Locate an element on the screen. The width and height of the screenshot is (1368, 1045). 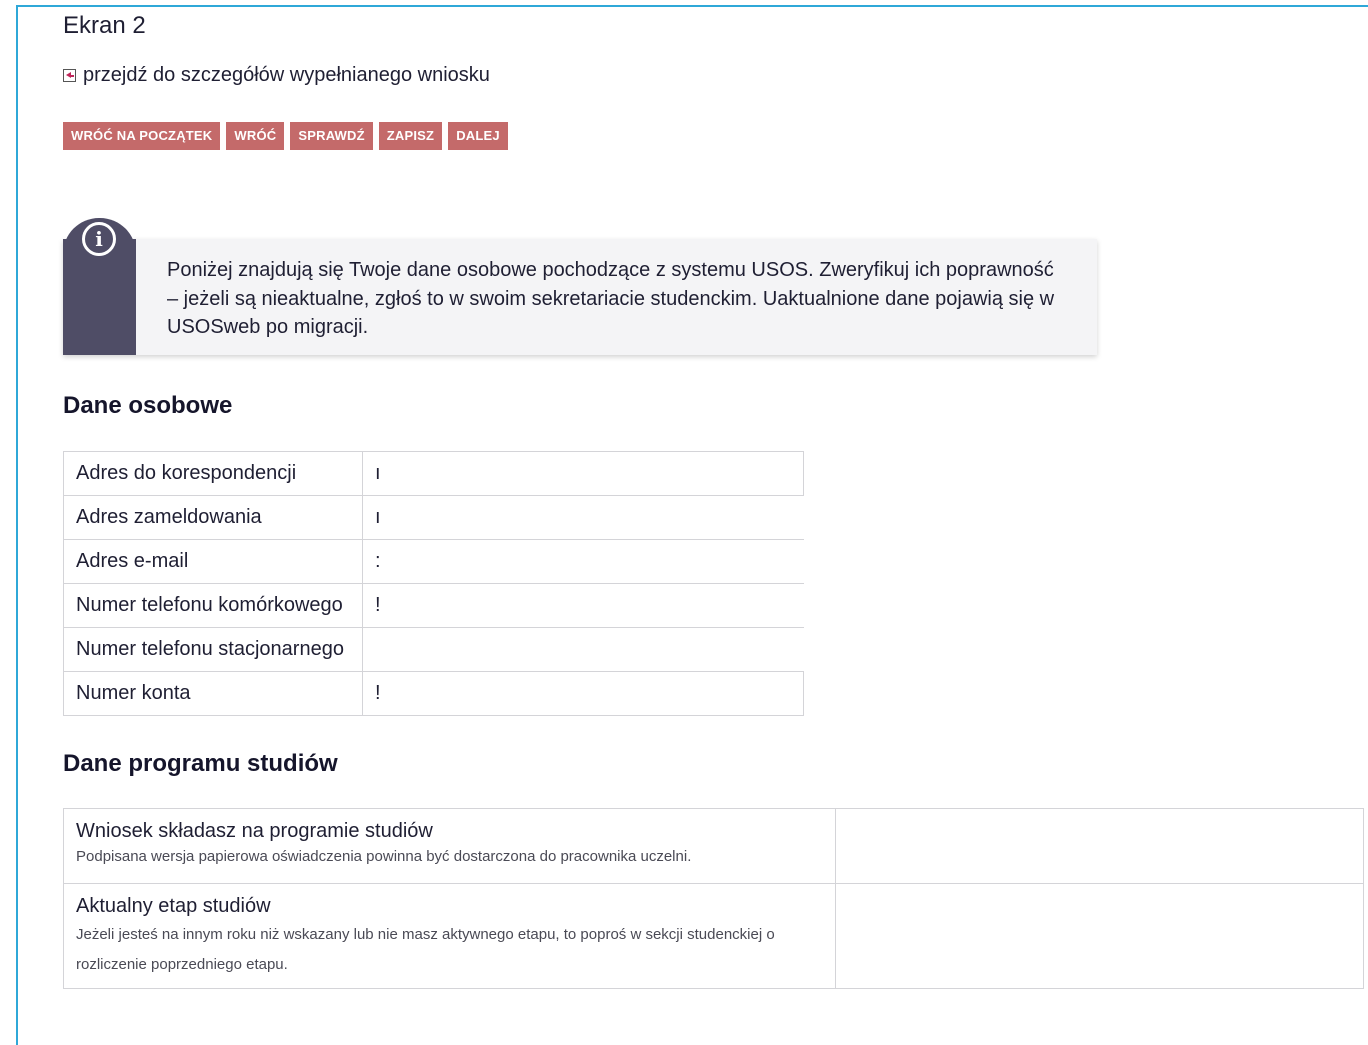
info-icon: i is located at coordinates (99, 239).